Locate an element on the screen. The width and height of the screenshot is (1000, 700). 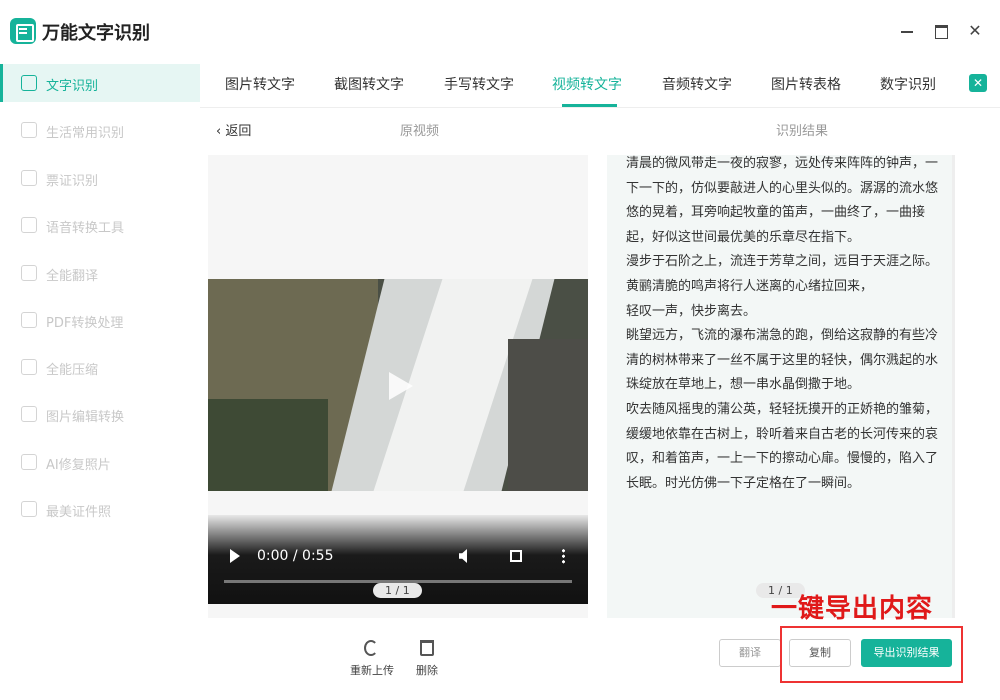
compress-icon is located at coordinates (29, 367).